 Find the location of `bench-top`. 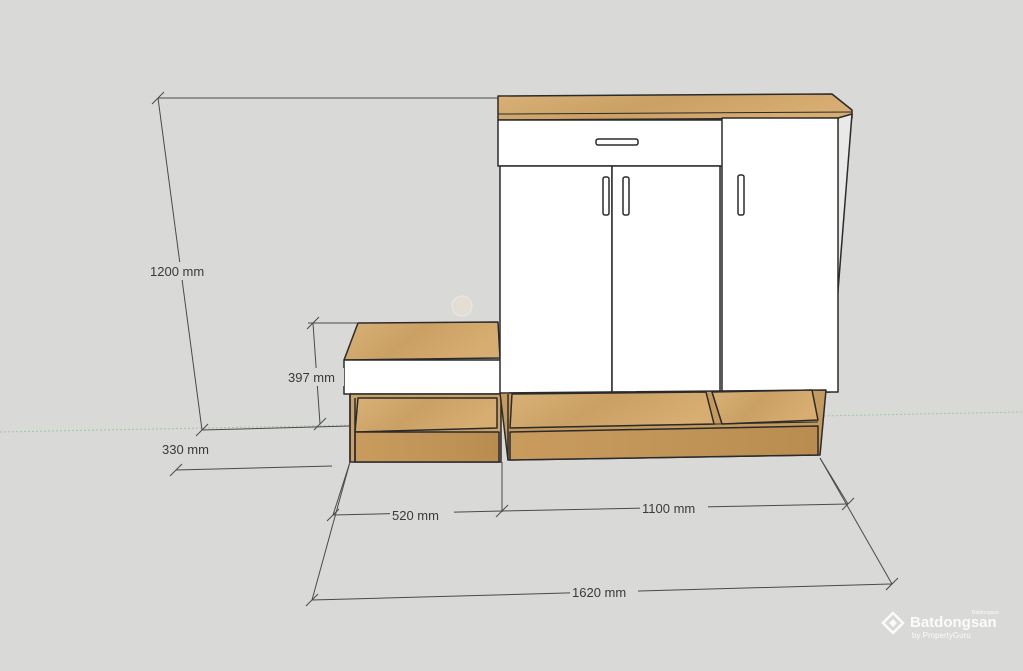

bench-top is located at coordinates (422, 341).